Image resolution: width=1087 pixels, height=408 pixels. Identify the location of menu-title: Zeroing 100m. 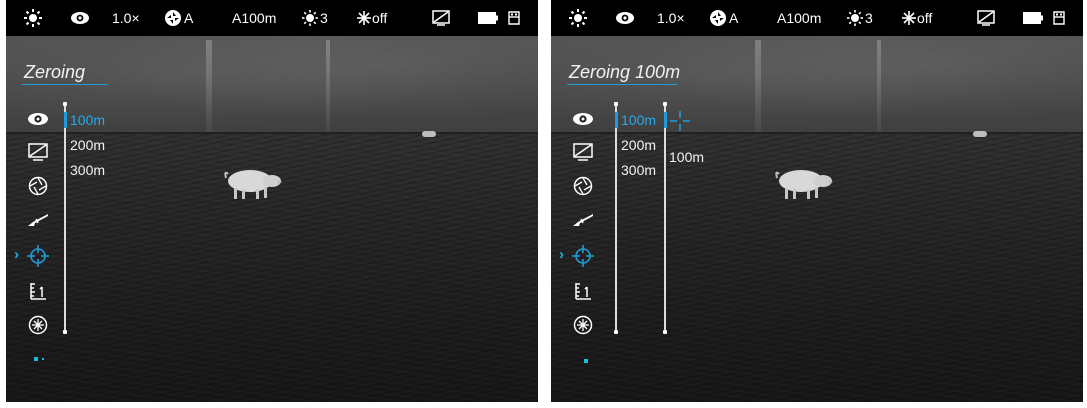
(625, 72).